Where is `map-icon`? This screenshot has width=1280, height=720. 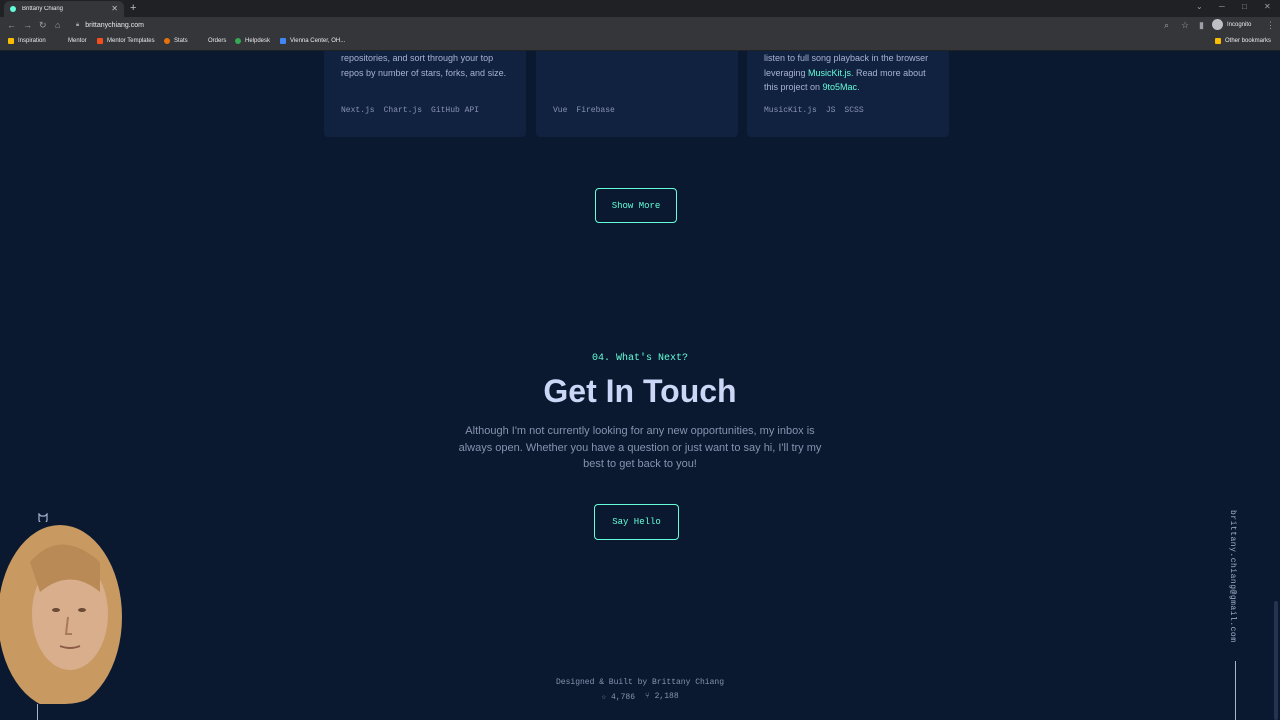 map-icon is located at coordinates (283, 41).